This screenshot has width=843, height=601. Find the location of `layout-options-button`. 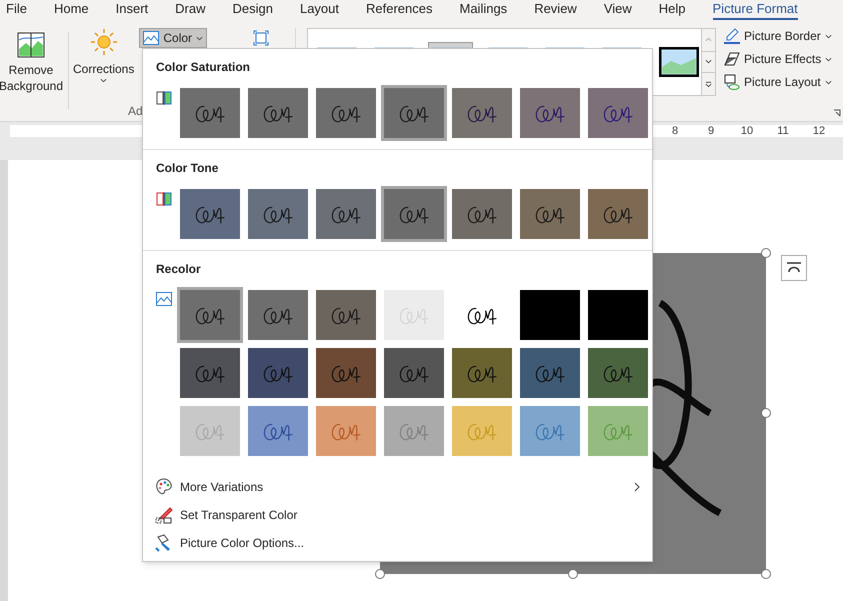

layout-options-button is located at coordinates (794, 268).